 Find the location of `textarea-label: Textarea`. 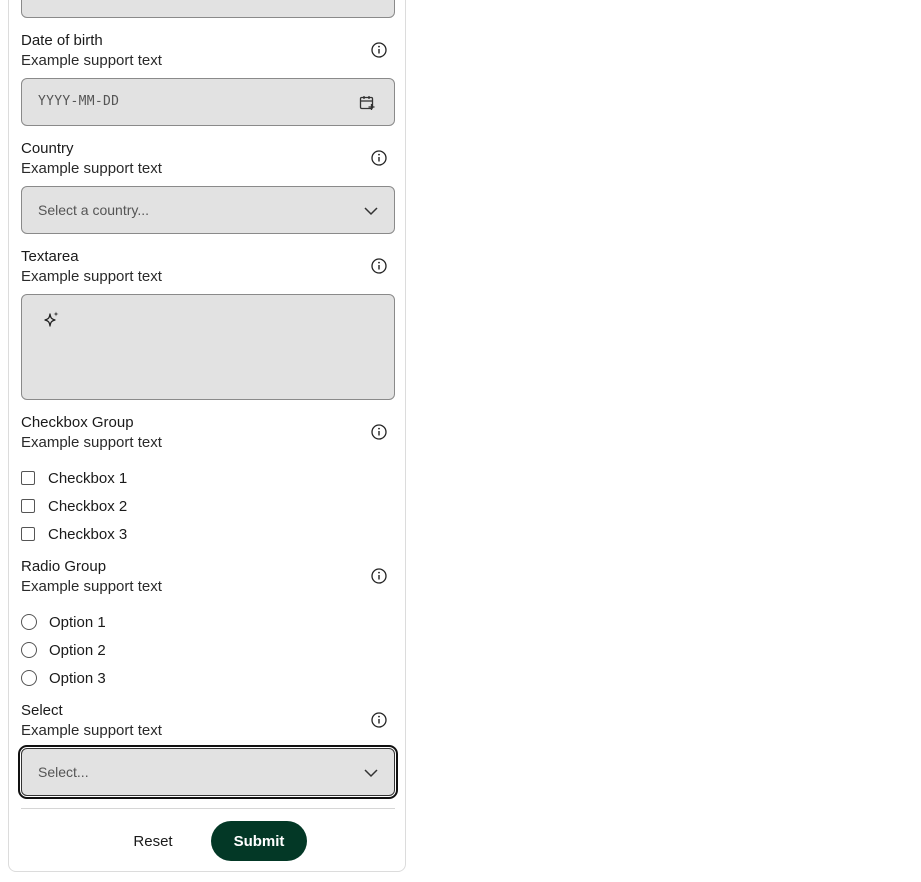

textarea-label: Textarea is located at coordinates (50, 256).